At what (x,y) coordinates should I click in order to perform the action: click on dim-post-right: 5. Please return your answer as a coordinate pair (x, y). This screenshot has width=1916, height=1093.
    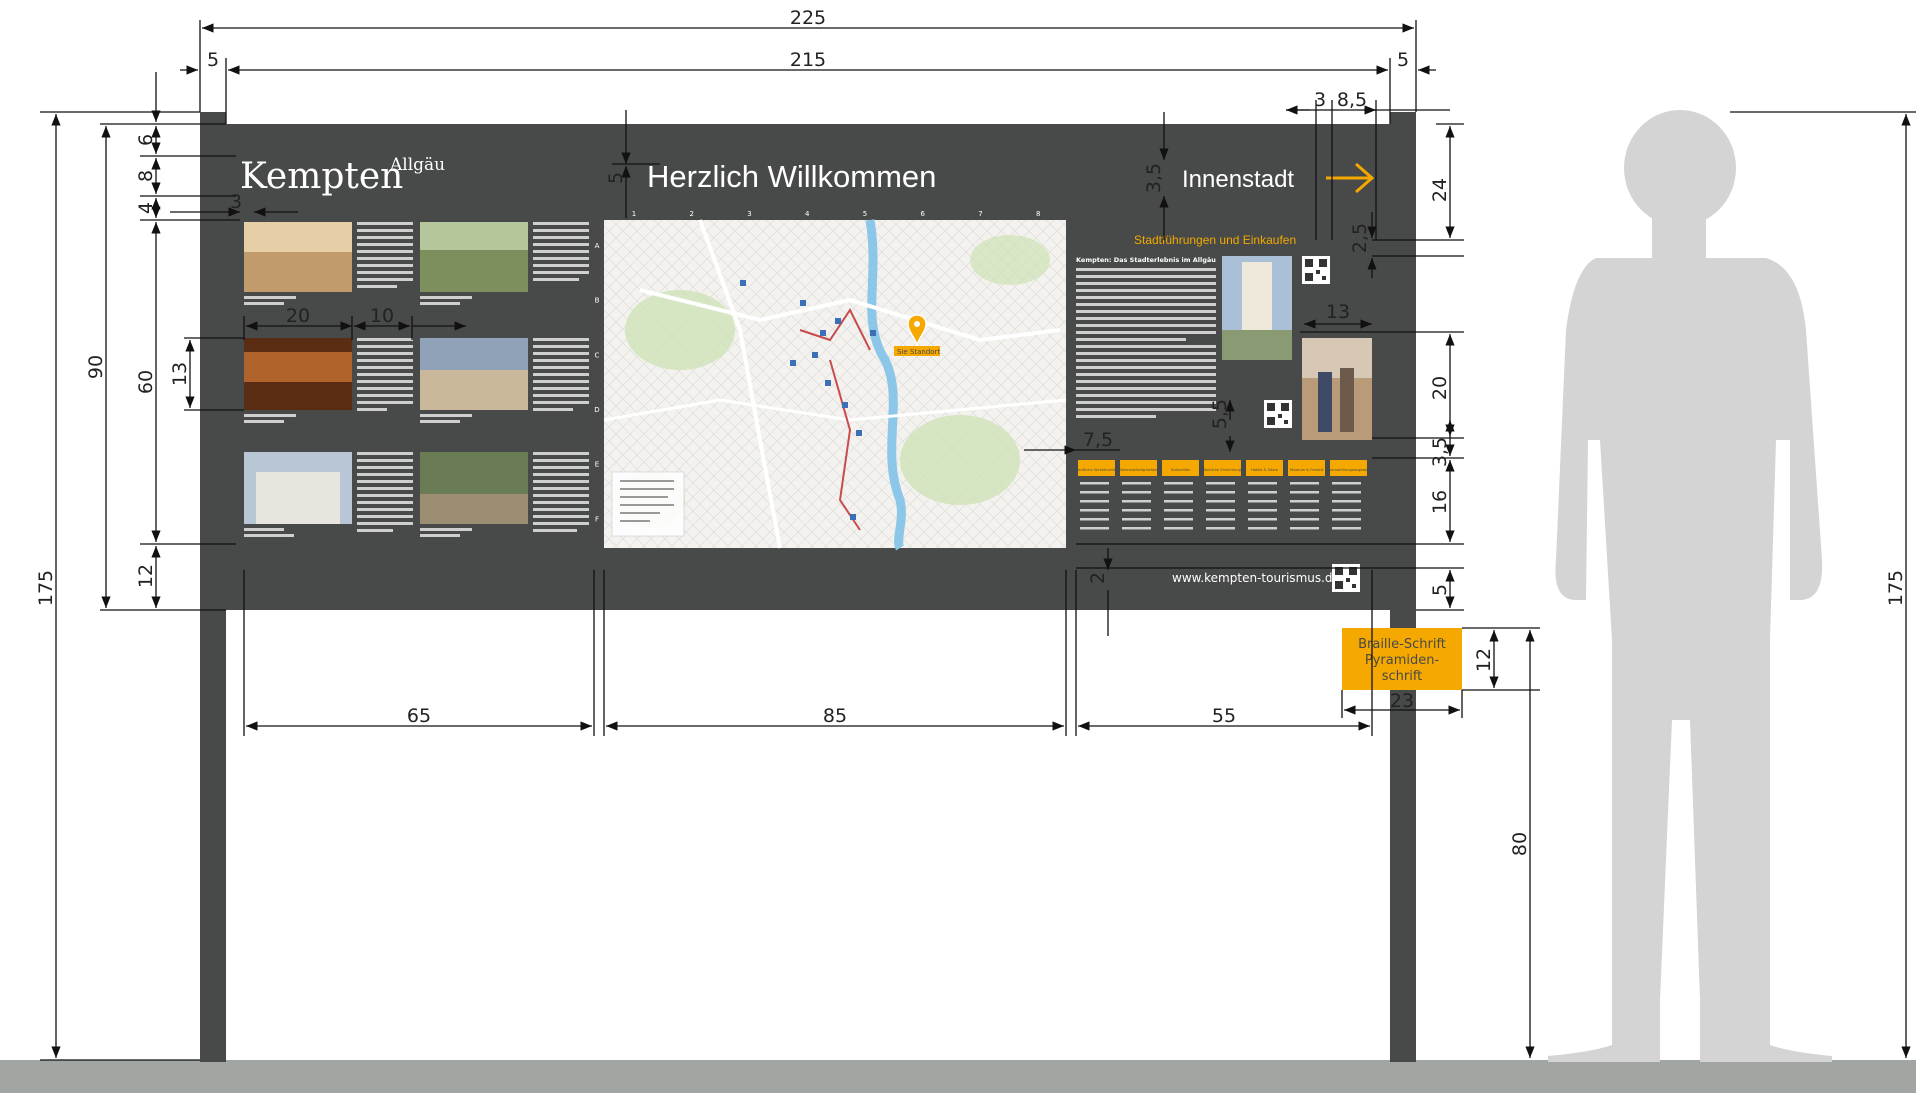
    Looking at the image, I should click on (1403, 60).